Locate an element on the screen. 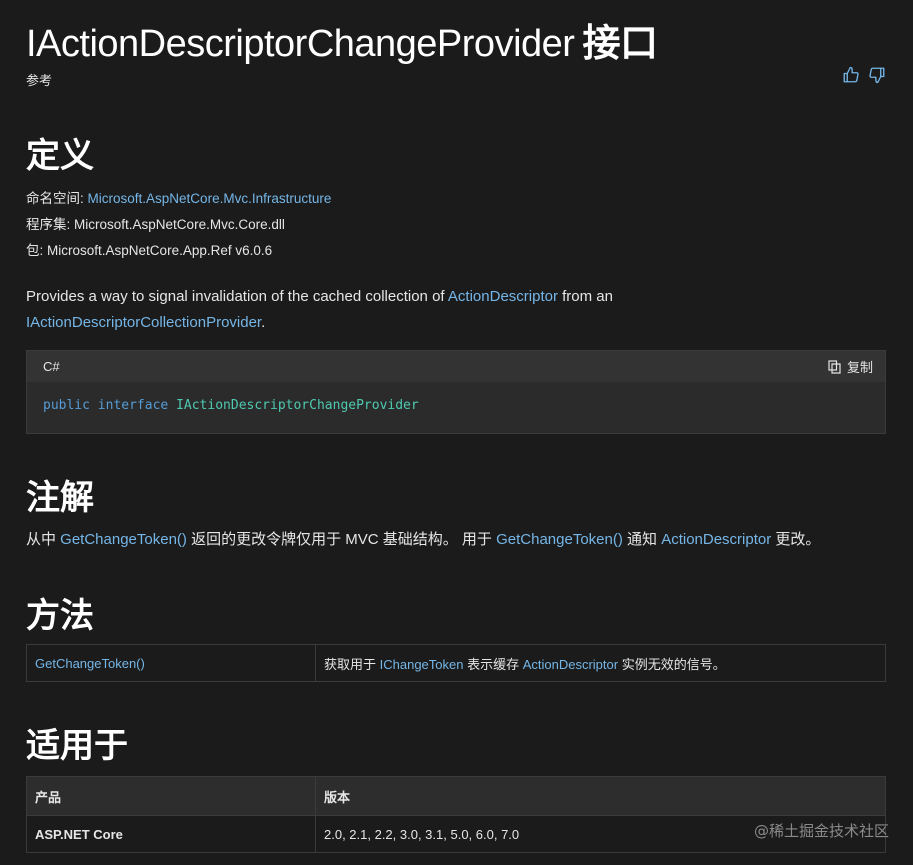 Image resolution: width=913 pixels, height=865 pixels. summary-middle: from an is located at coordinates (585, 296).